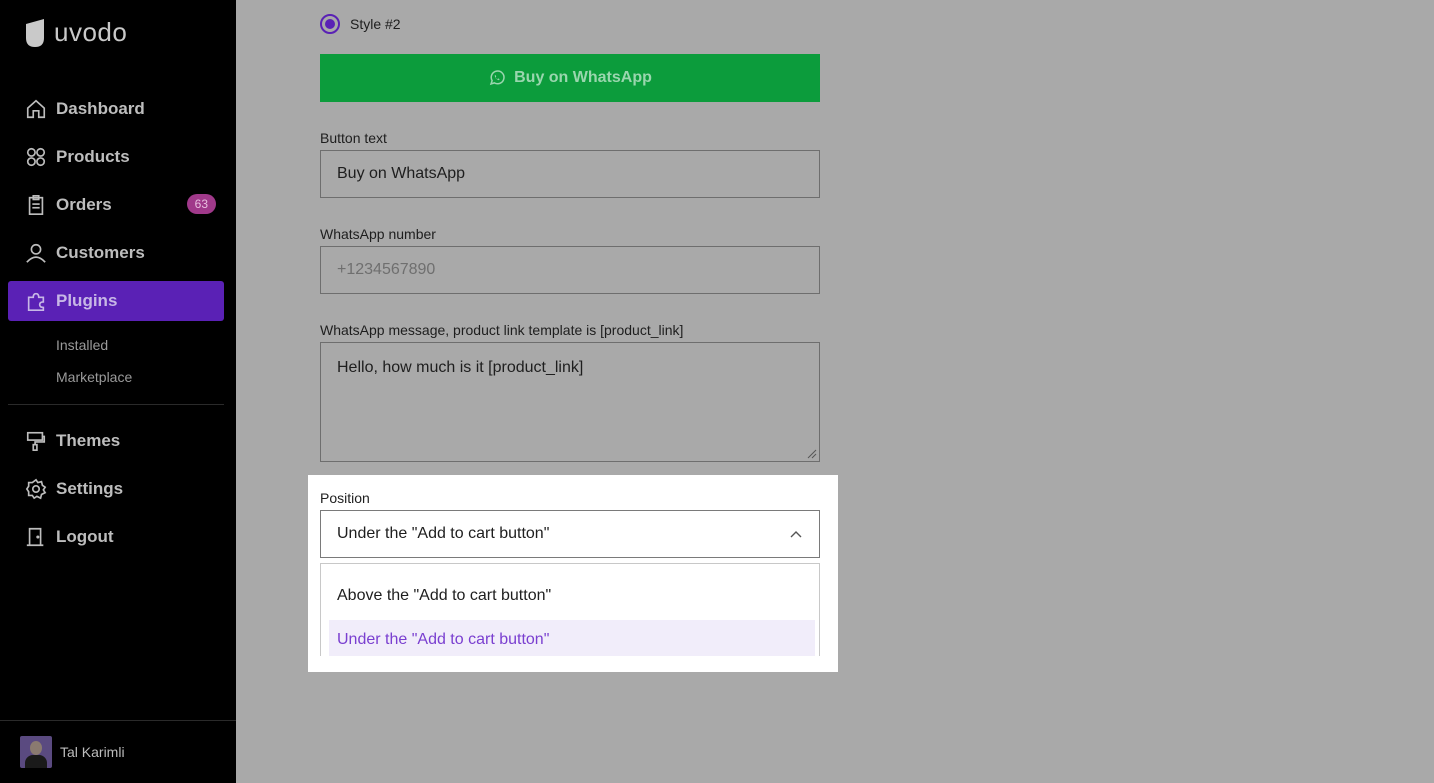  I want to click on sidebar-item-label: Themes, so click(88, 440).